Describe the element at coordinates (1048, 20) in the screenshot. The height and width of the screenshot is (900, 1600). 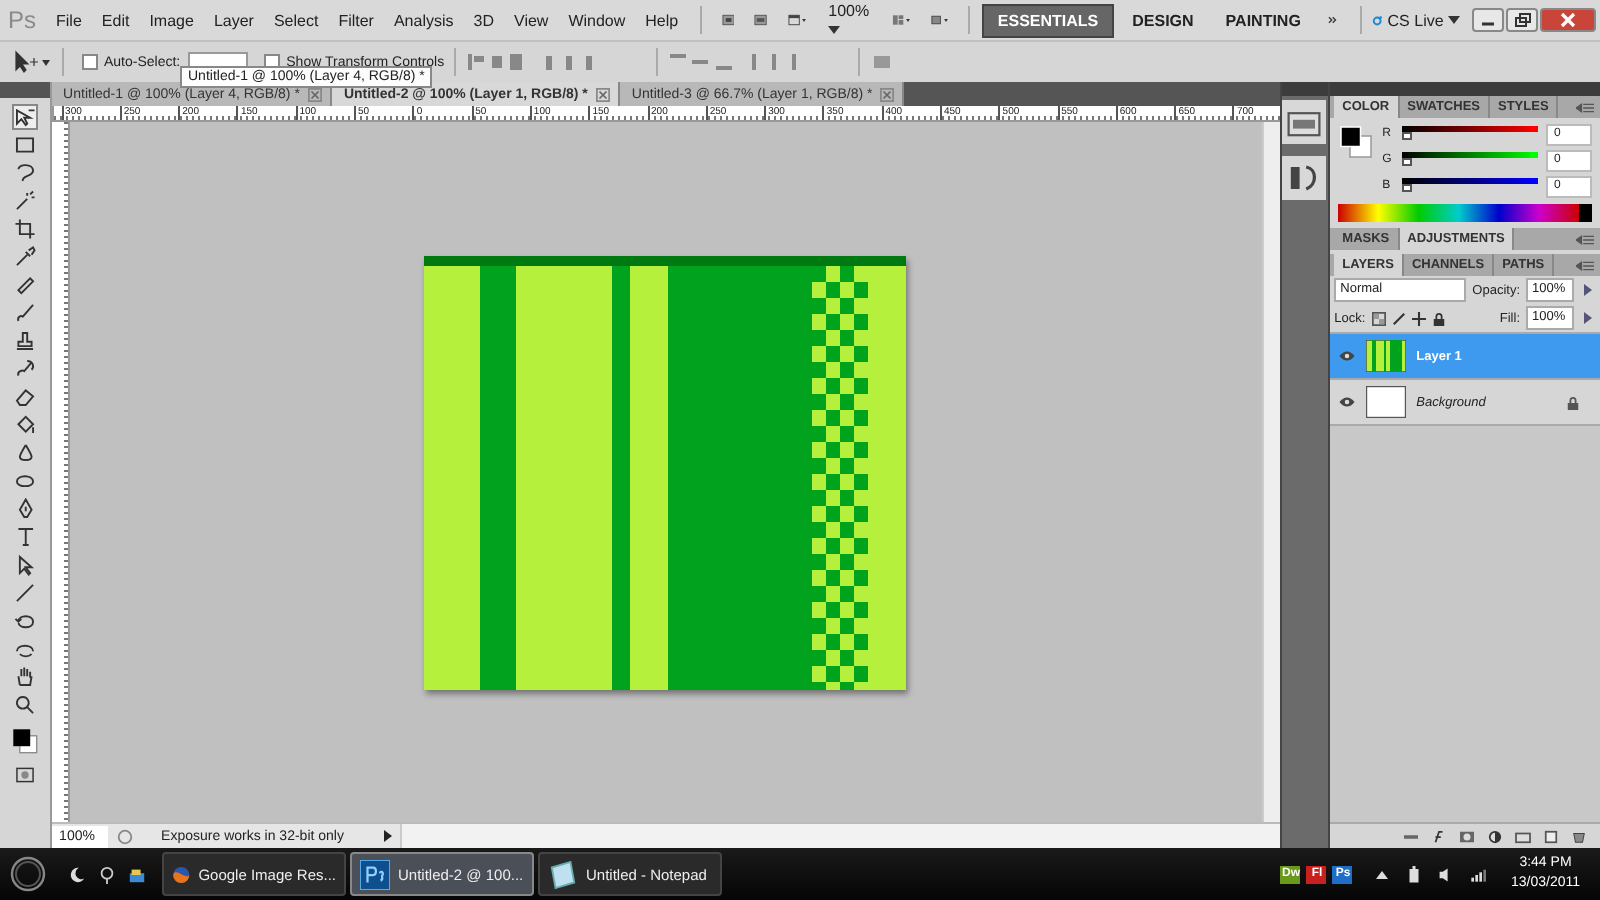
I see `workspace-button: ESSENTIALS` at that location.